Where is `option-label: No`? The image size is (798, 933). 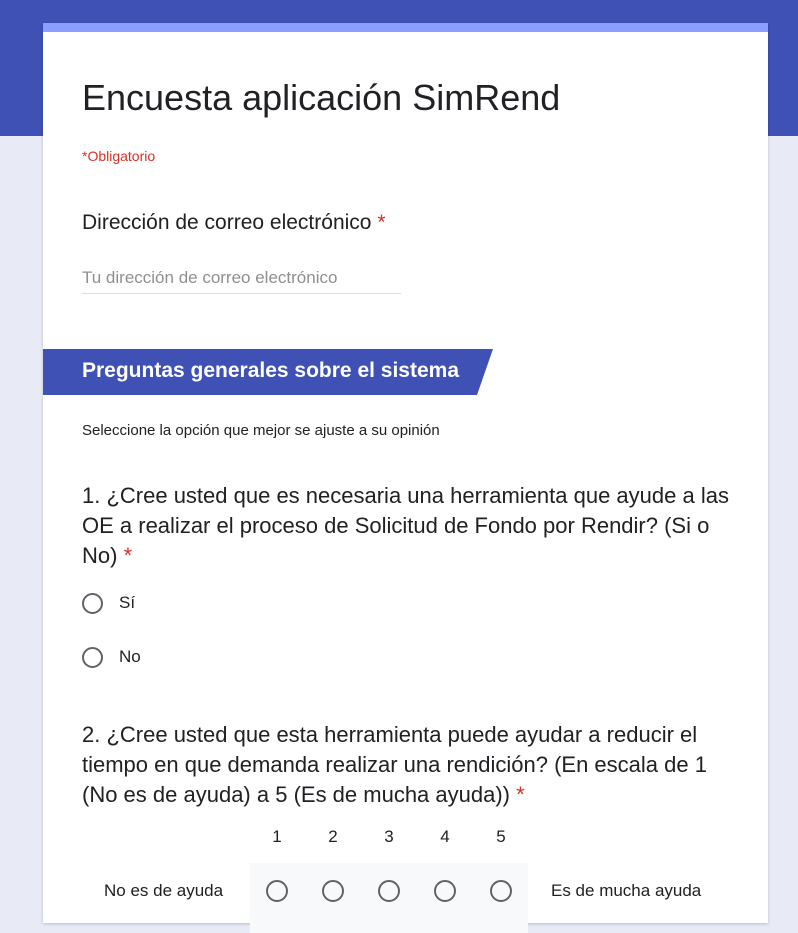 option-label: No is located at coordinates (130, 656).